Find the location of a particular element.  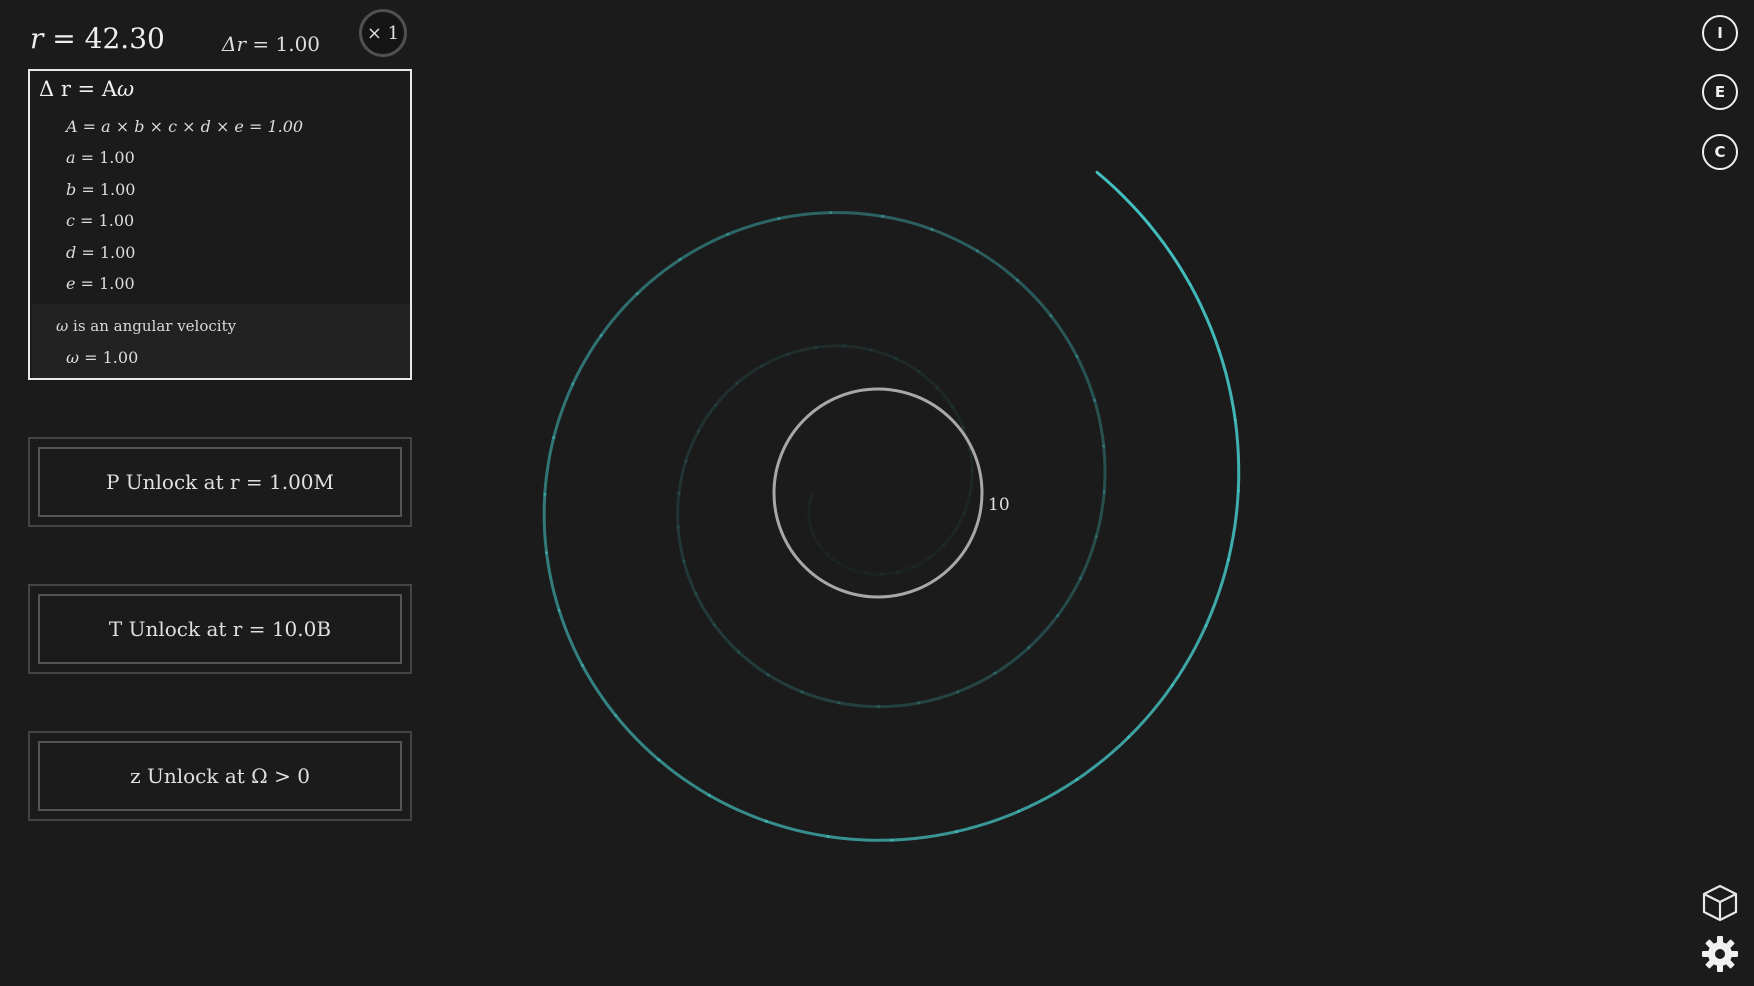

c-button: C is located at coordinates (1720, 152).